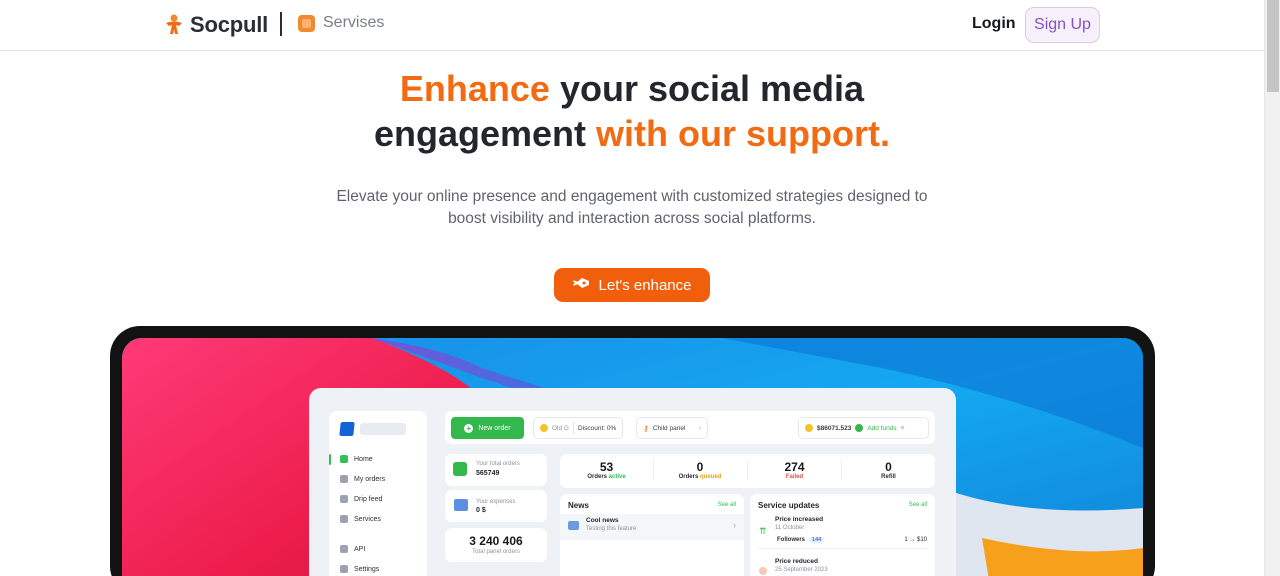  I want to click on nav-label: Settings, so click(367, 569).